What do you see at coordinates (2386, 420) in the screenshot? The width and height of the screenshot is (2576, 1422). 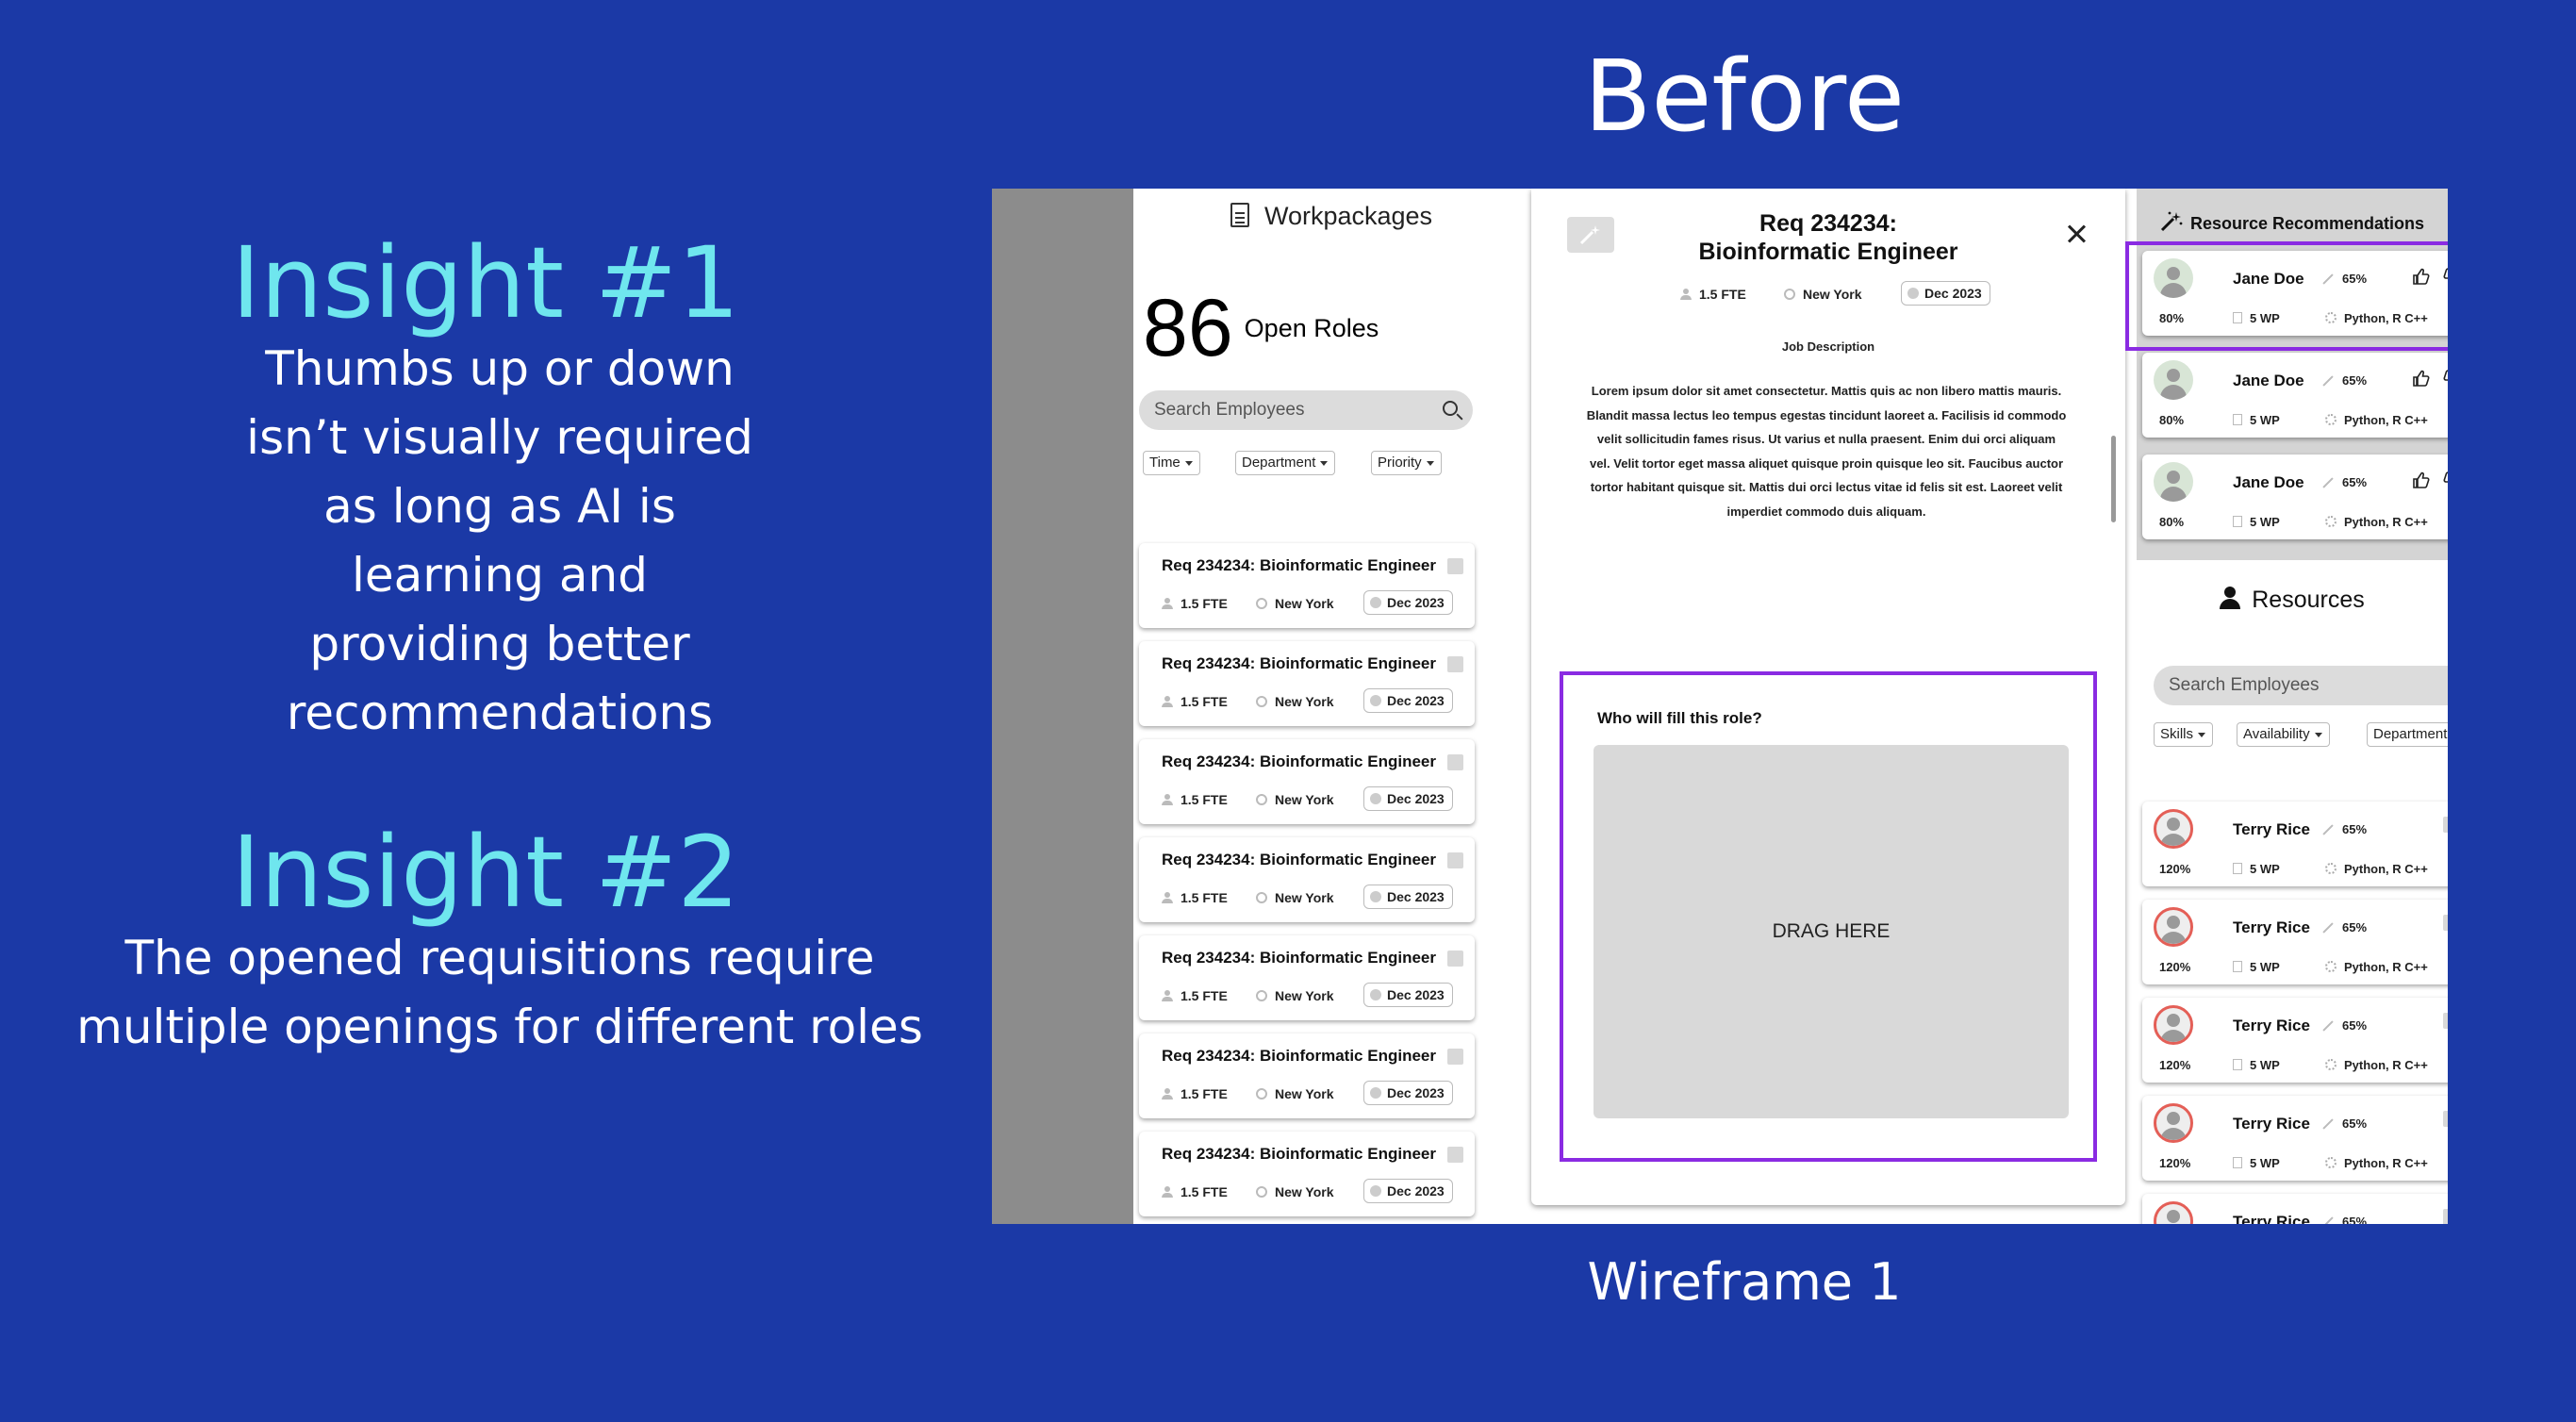 I see `skills-value: Python, R C++` at bounding box center [2386, 420].